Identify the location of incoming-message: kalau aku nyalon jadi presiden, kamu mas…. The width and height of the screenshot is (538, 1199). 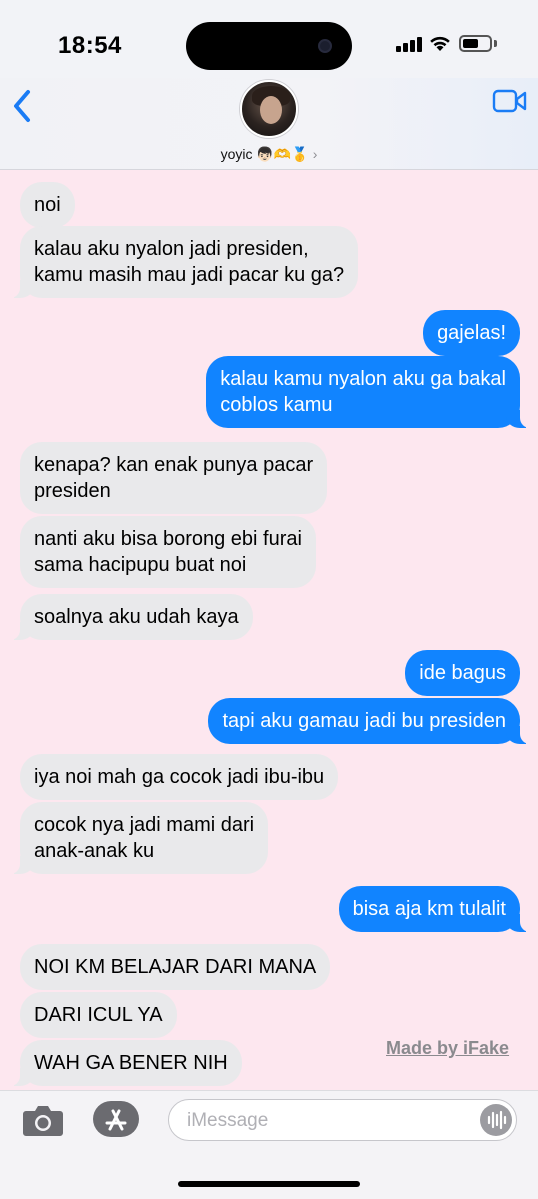
(183, 262).